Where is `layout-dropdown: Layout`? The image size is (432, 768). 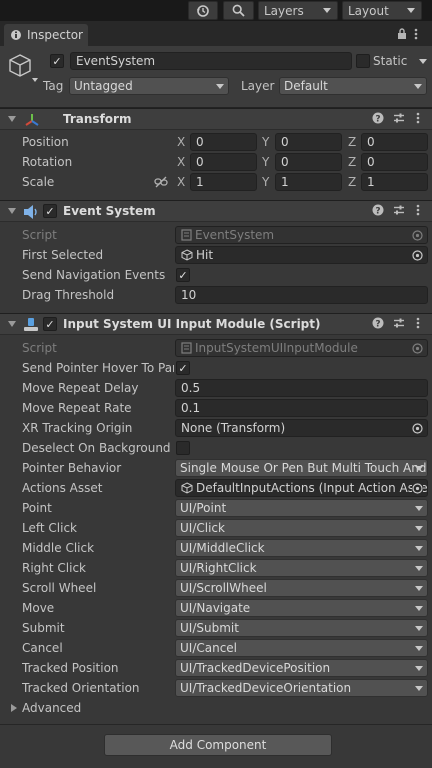
layout-dropdown: Layout is located at coordinates (382, 10).